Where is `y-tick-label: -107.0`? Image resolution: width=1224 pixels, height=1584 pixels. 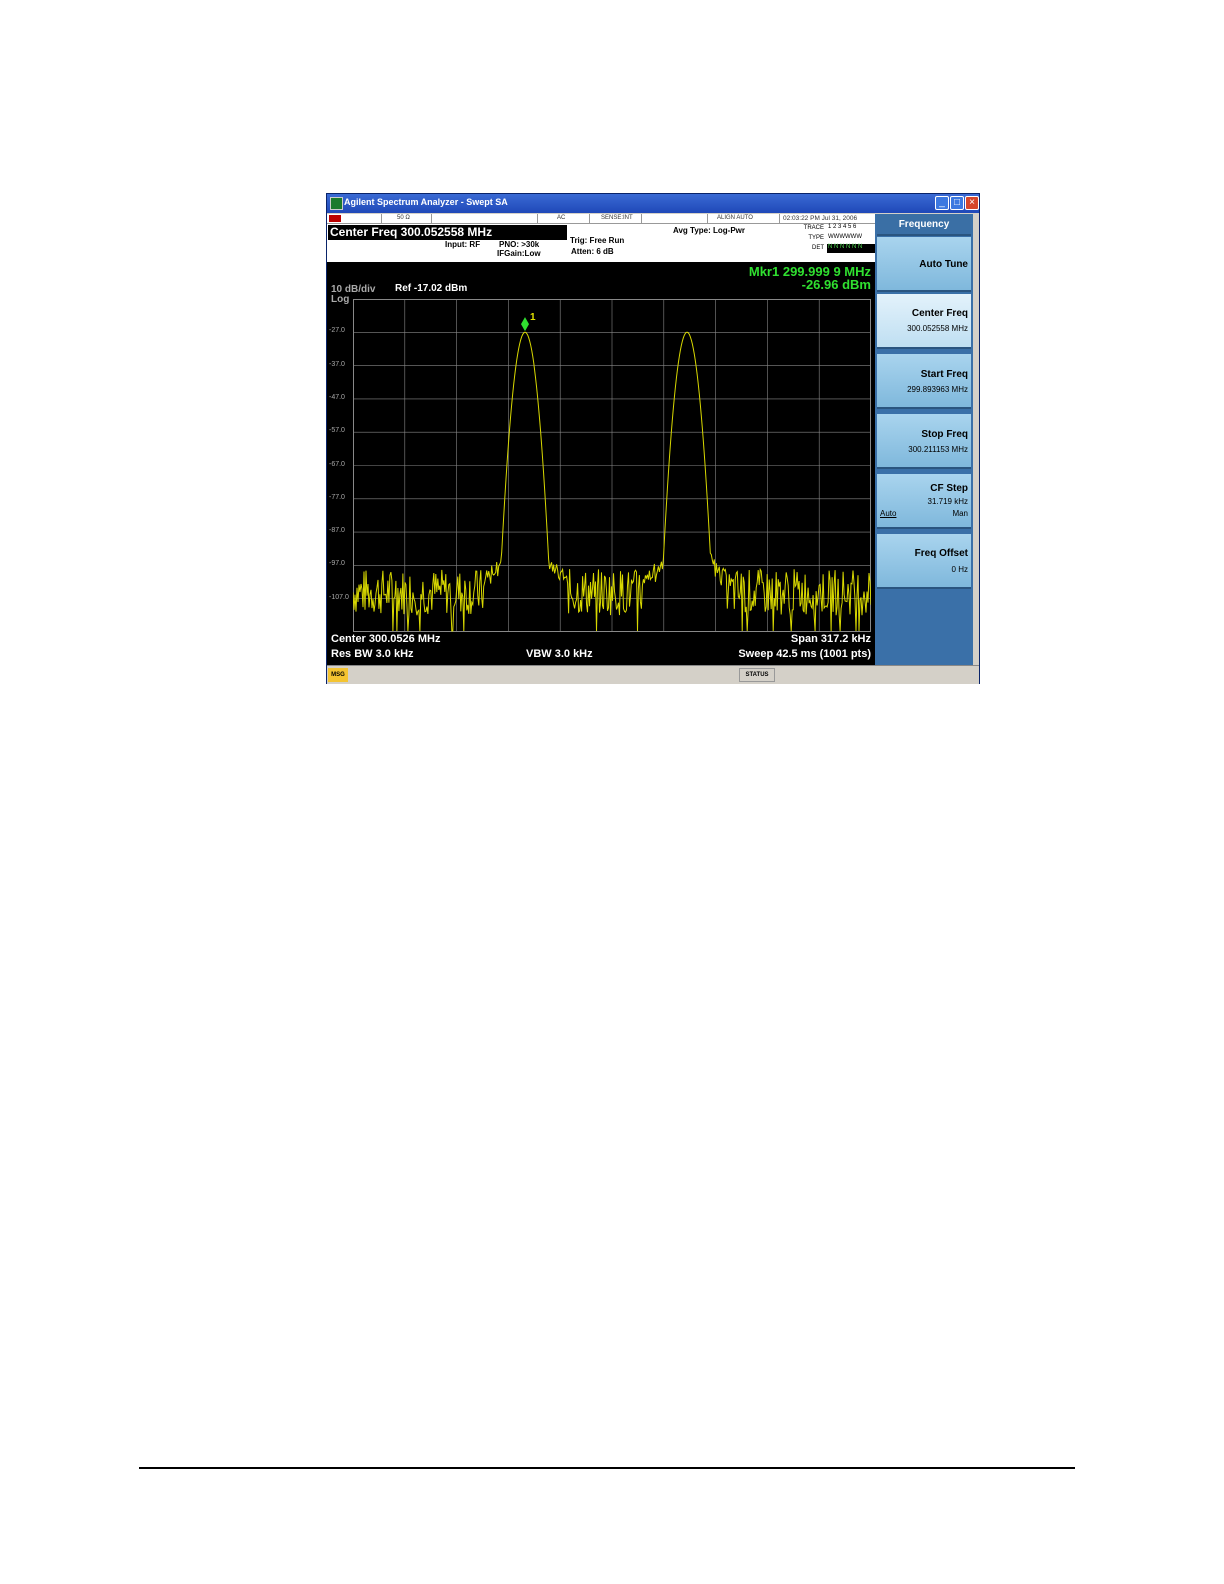 y-tick-label: -107.0 is located at coordinates (339, 597).